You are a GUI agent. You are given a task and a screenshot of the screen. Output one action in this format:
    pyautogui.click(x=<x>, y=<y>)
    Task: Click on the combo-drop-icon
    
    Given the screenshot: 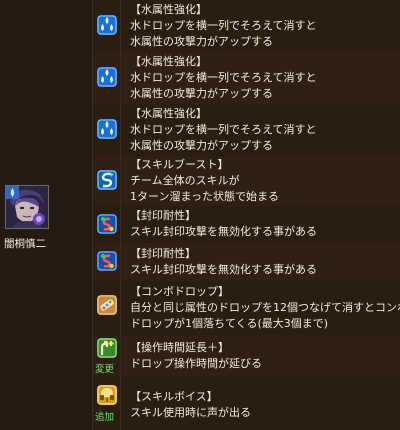 What is the action you would take?
    pyautogui.click(x=107, y=305)
    